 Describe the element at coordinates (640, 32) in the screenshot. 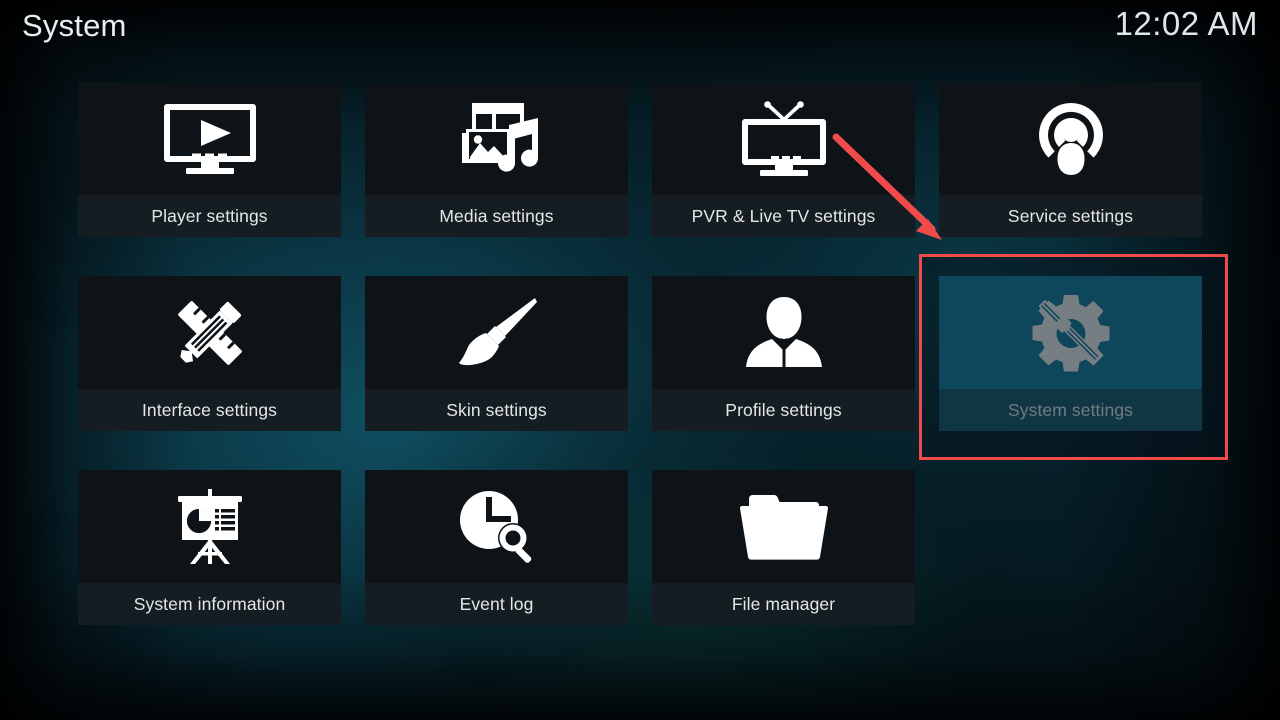

I see `header-bar: System 12:02 AM` at that location.